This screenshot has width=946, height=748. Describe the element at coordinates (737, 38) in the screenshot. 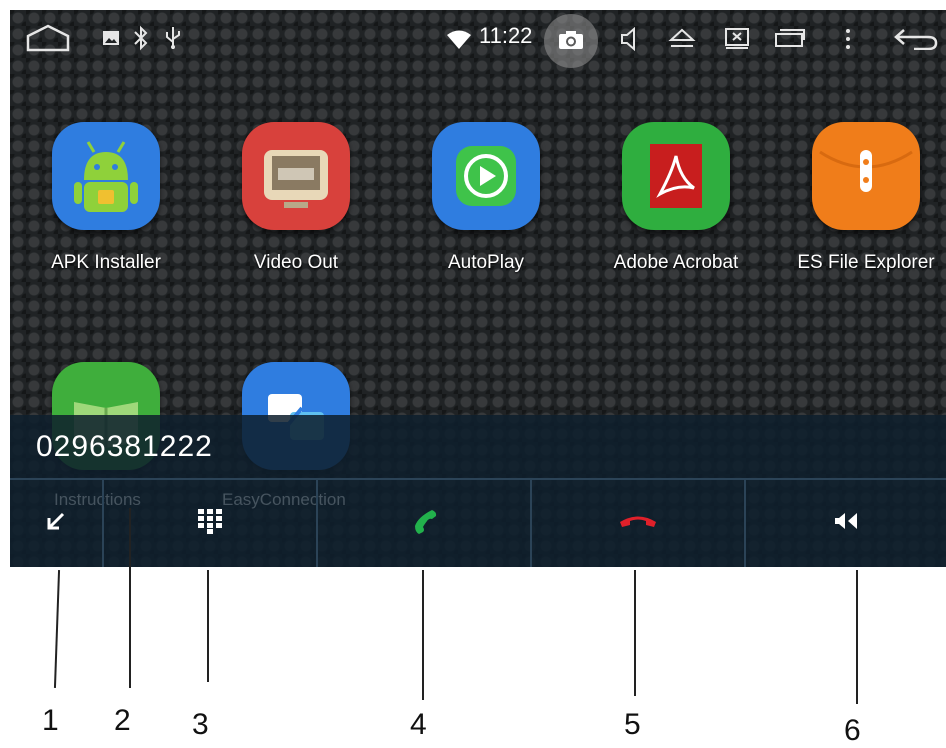

I see `screen-icon` at that location.